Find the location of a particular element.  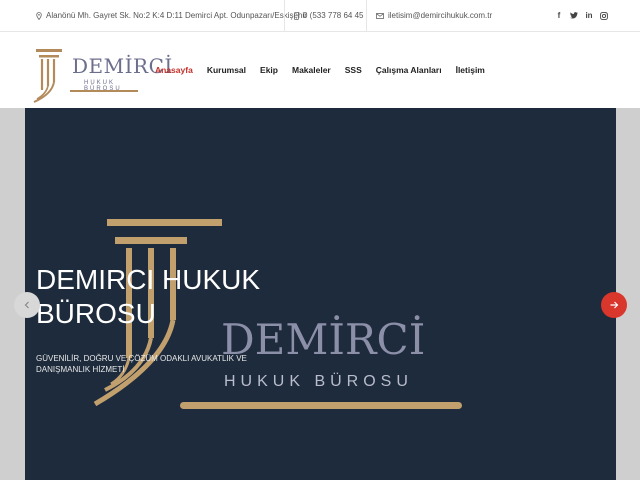

linkedin-icon: in is located at coordinates (589, 16).